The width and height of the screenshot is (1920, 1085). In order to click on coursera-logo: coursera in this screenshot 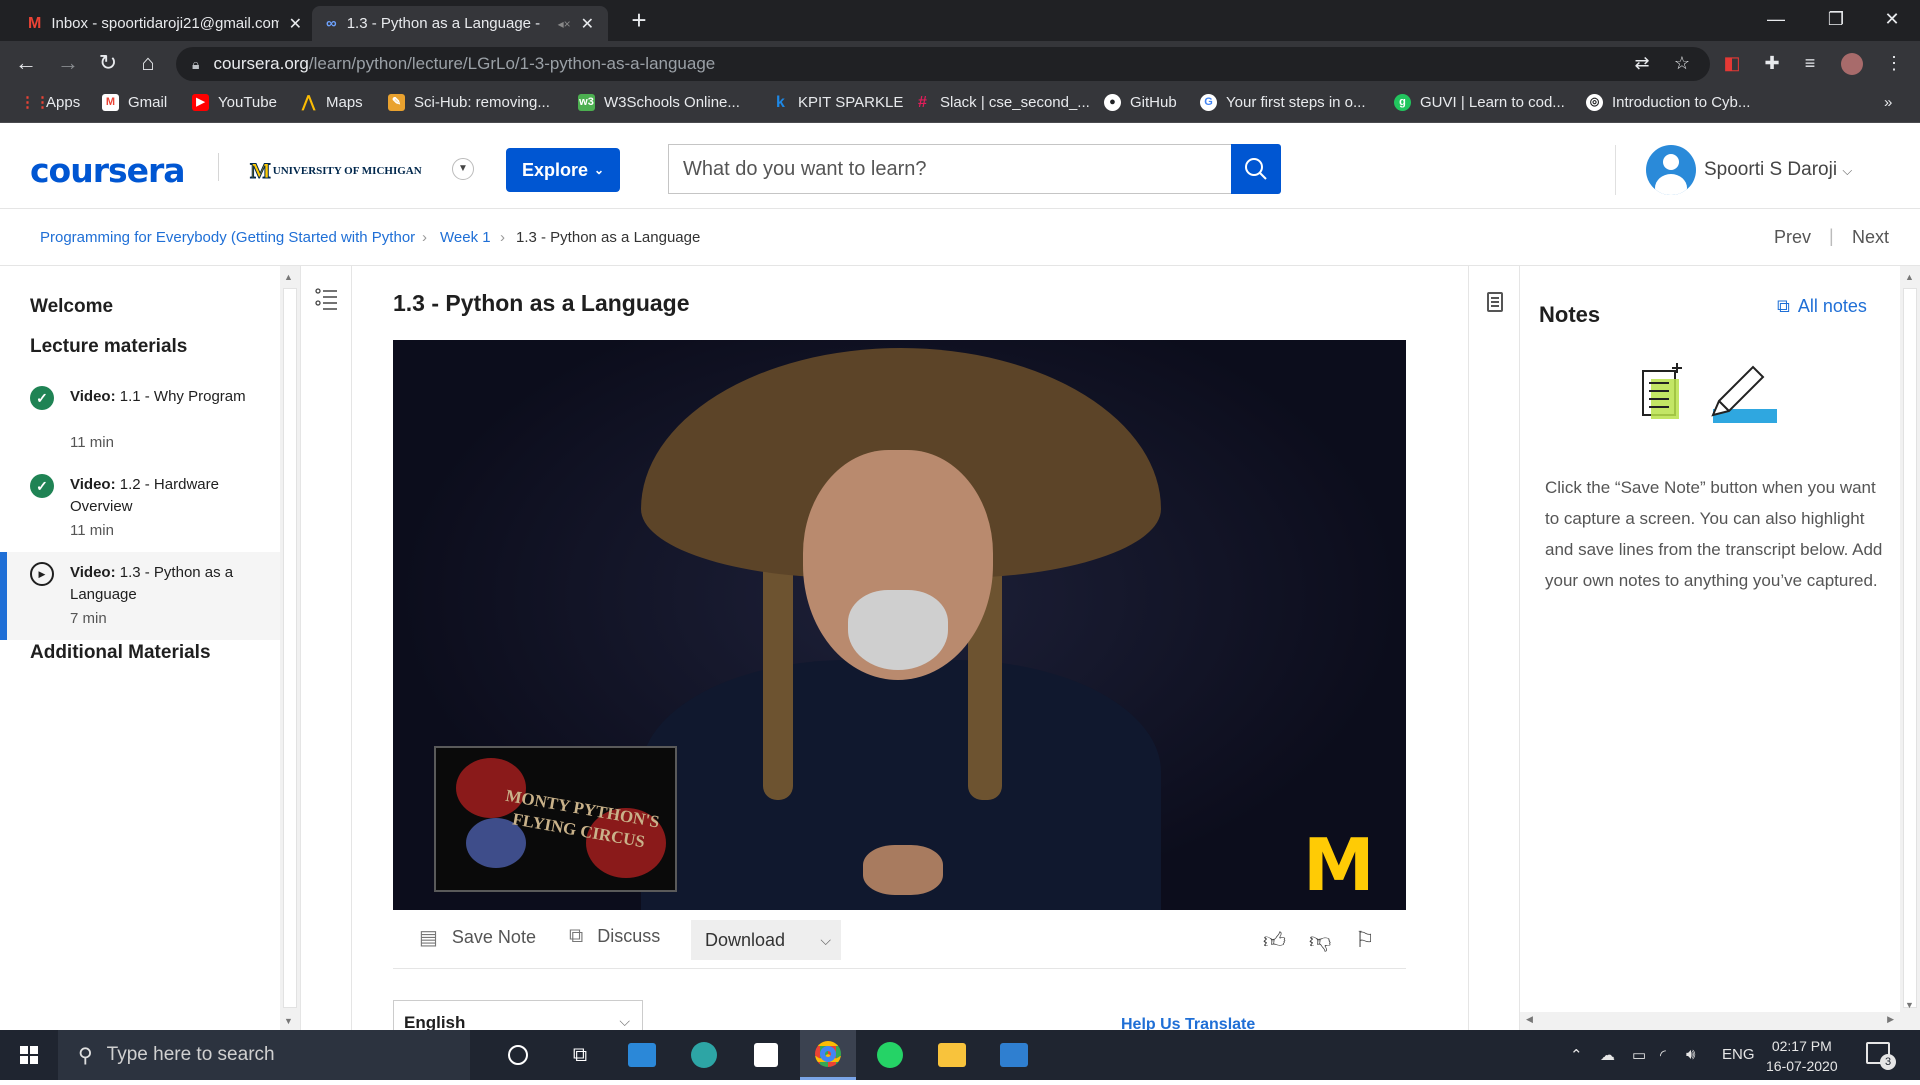, I will do `click(108, 170)`.